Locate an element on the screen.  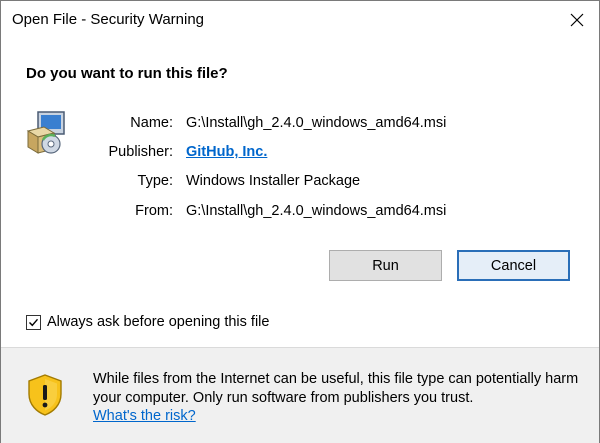
publisher-label: Publisher: is located at coordinates (140, 152).